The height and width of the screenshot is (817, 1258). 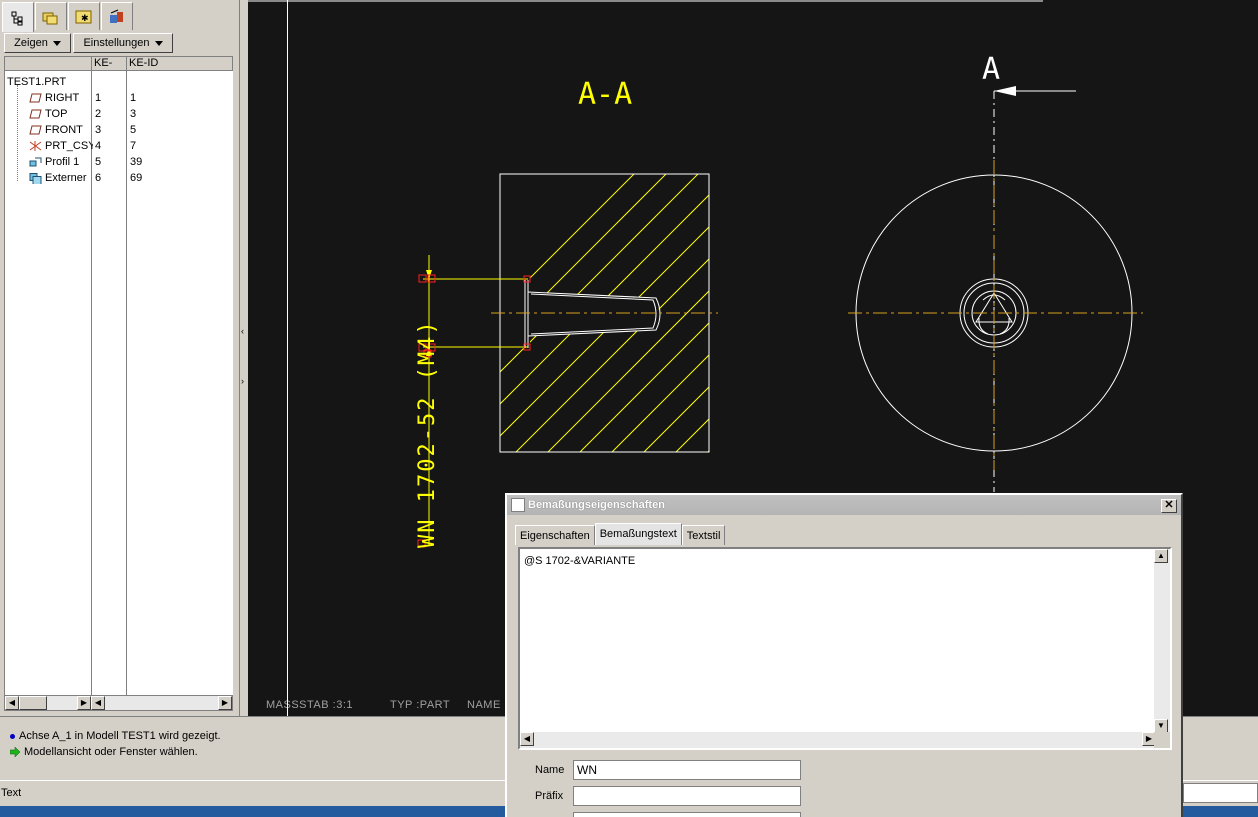 I want to click on tree-column-header: KE-Nr. KE-ID, so click(x=118, y=69).